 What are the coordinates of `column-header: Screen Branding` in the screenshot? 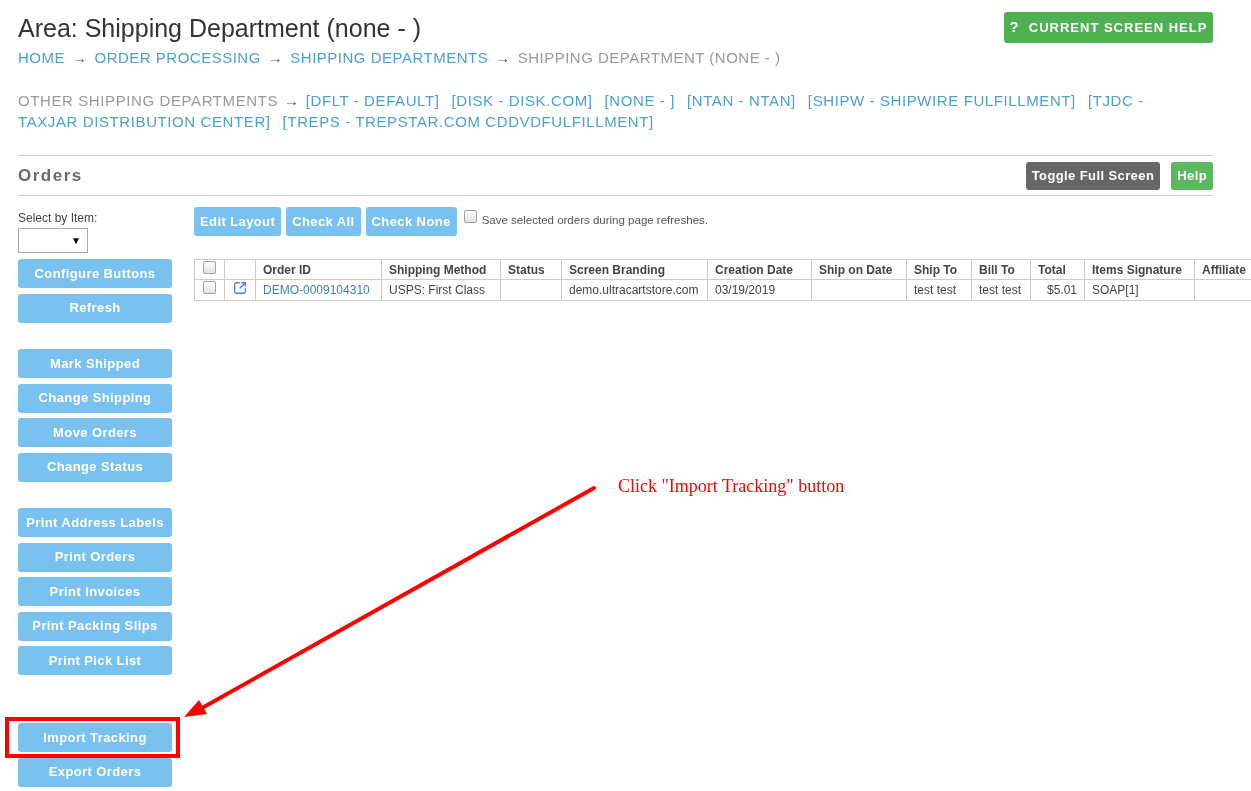 It's located at (617, 269).